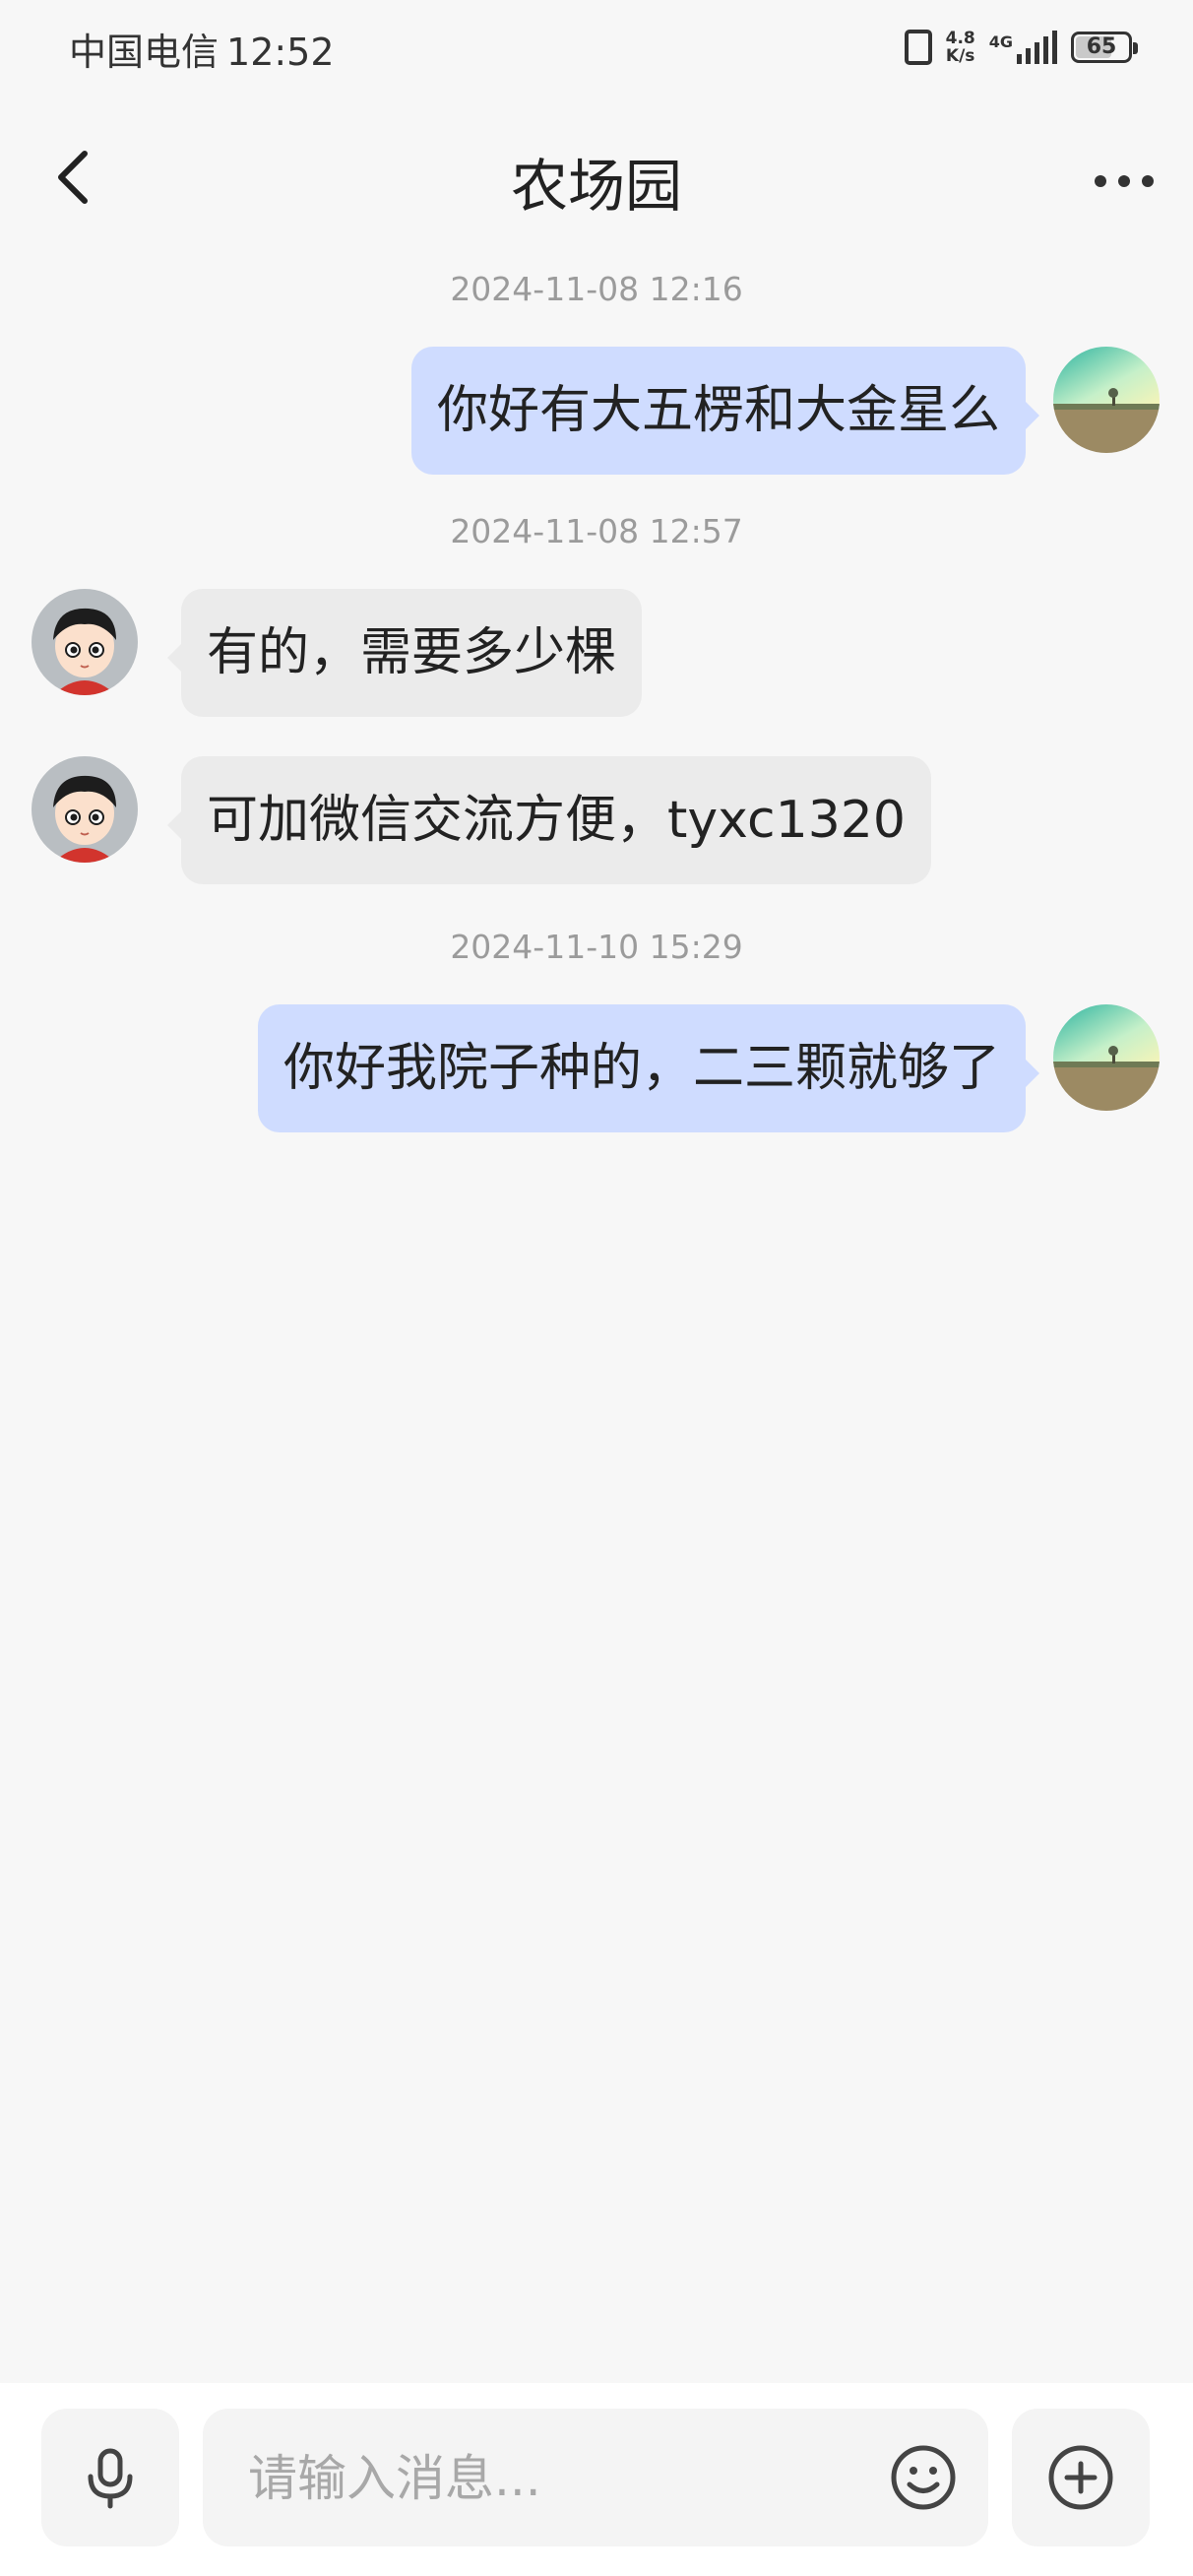 This screenshot has width=1193, height=2576. I want to click on signal-icon: 4G, so click(1023, 47).